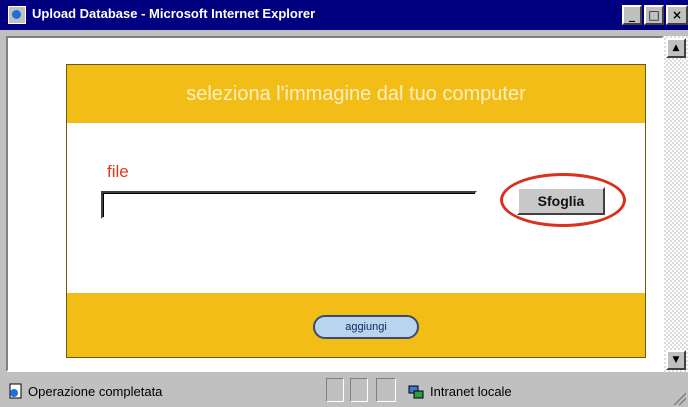 The height and width of the screenshot is (407, 688). Describe the element at coordinates (15, 391) in the screenshot. I see `done-page-icon` at that location.